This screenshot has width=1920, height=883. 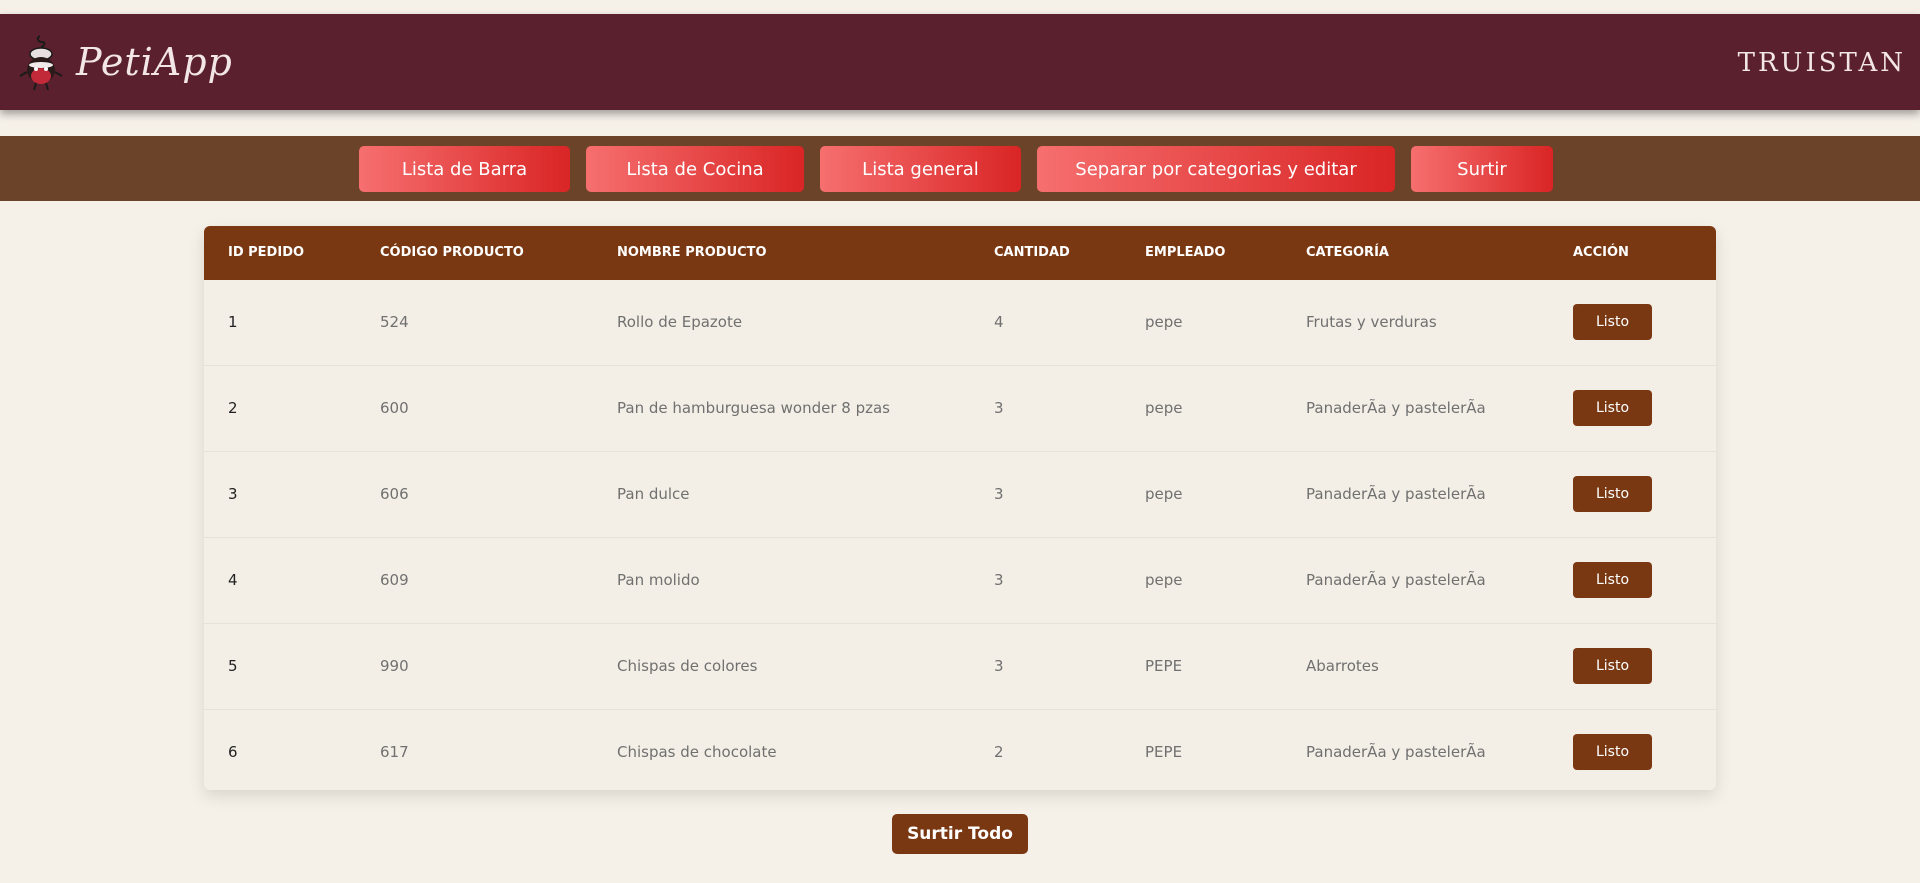 What do you see at coordinates (1371, 322) in the screenshot?
I see `cell-categoria: Frutas y verduras` at bounding box center [1371, 322].